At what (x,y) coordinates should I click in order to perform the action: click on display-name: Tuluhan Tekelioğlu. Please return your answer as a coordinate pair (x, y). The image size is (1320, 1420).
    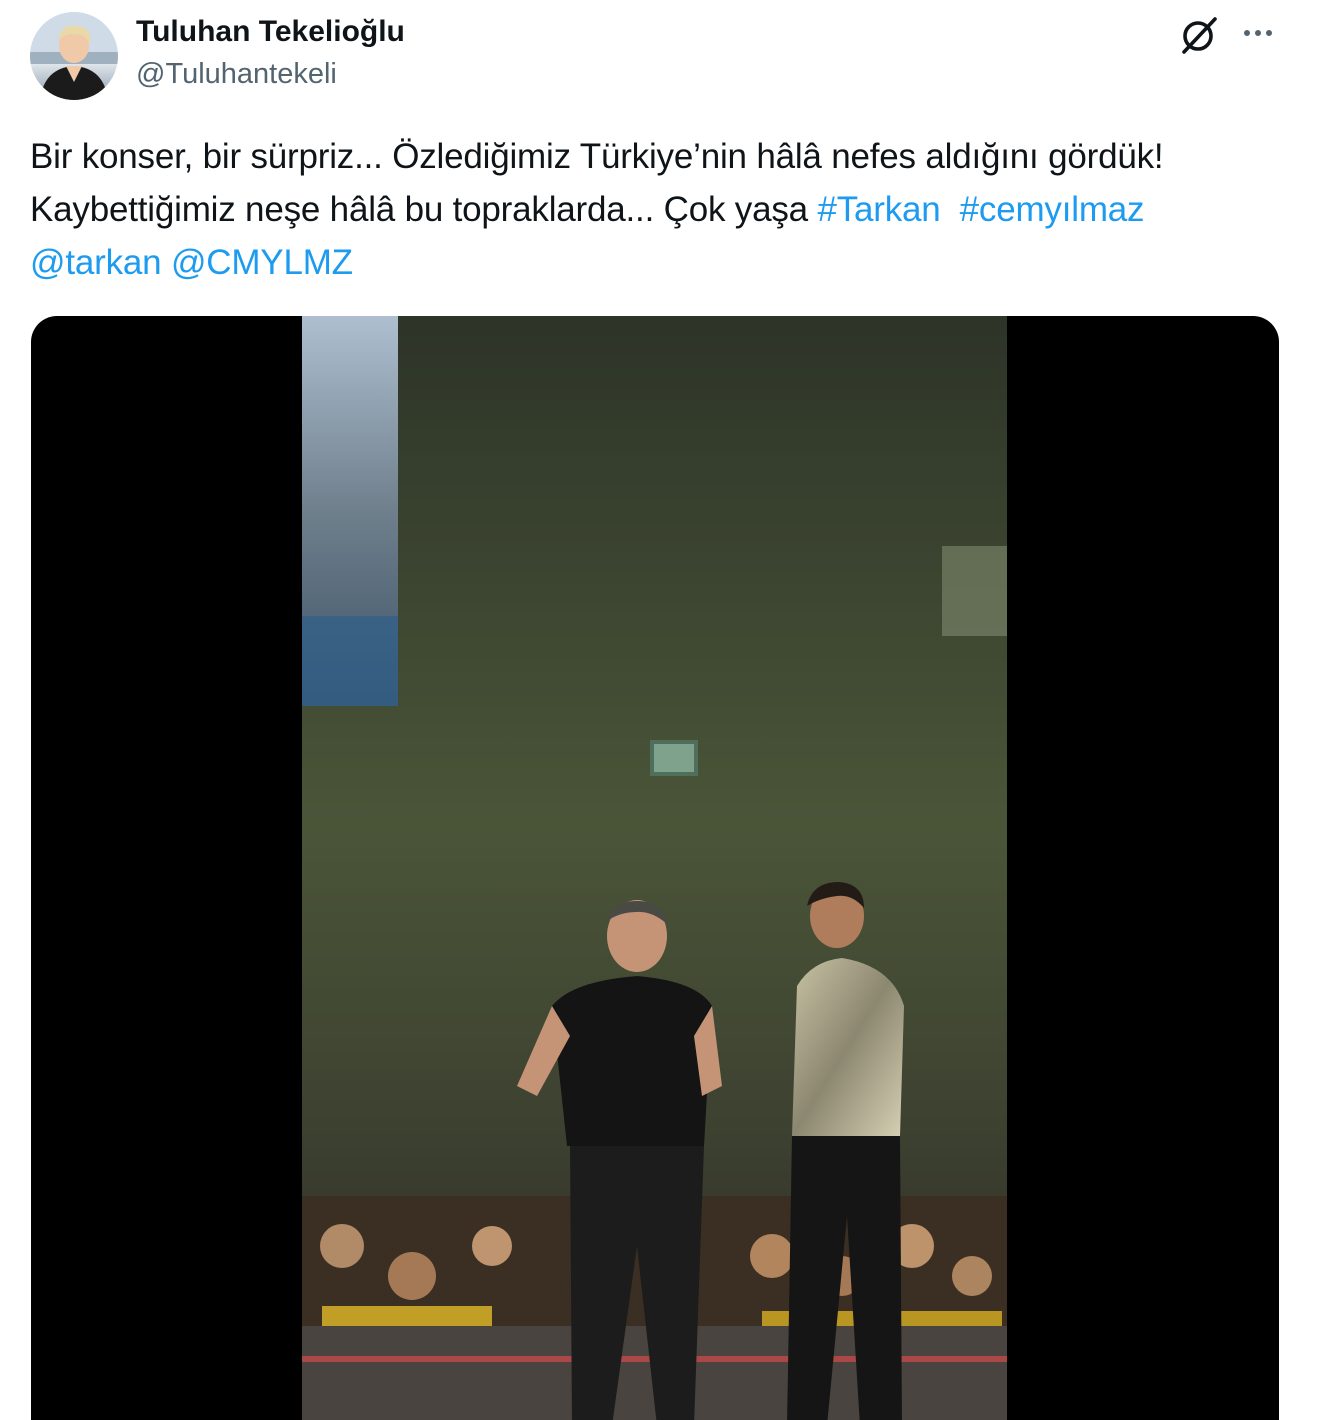
    Looking at the image, I should click on (270, 32).